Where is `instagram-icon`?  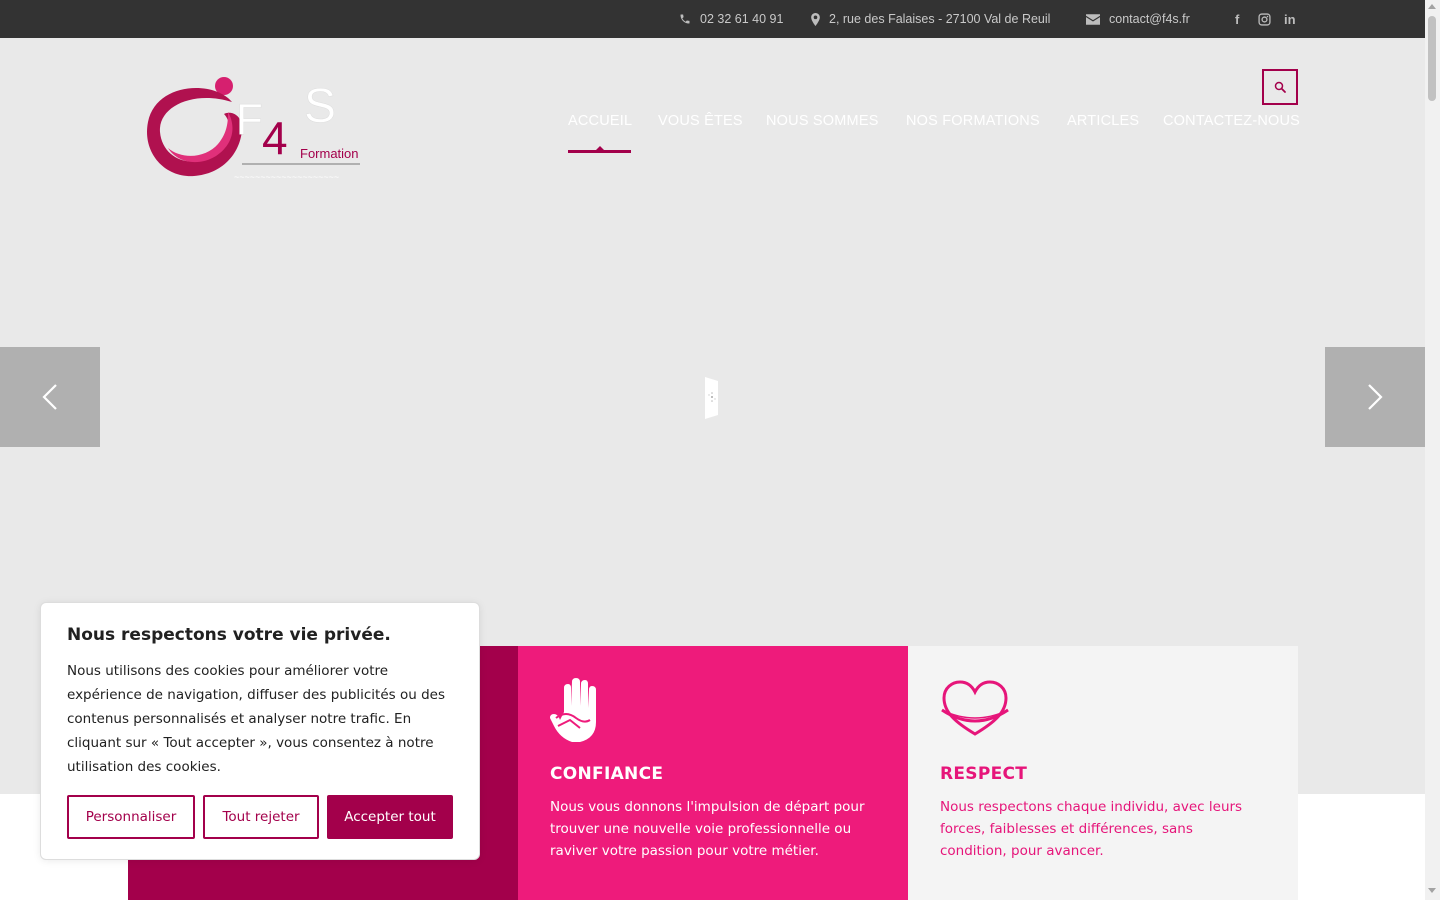
instagram-icon is located at coordinates (1264, 19).